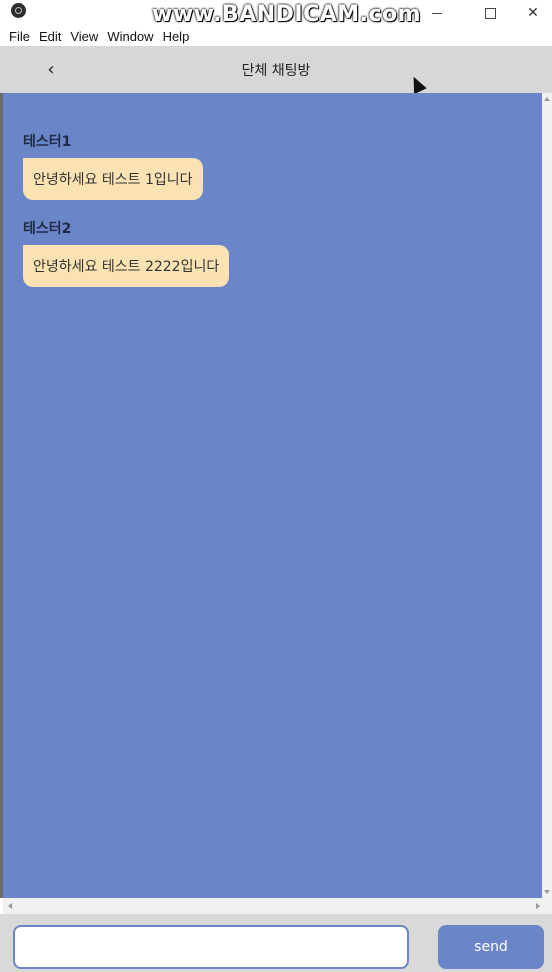 This screenshot has width=552, height=972. What do you see at coordinates (276, 36) in the screenshot?
I see `menubar: File Edit View Window Help` at bounding box center [276, 36].